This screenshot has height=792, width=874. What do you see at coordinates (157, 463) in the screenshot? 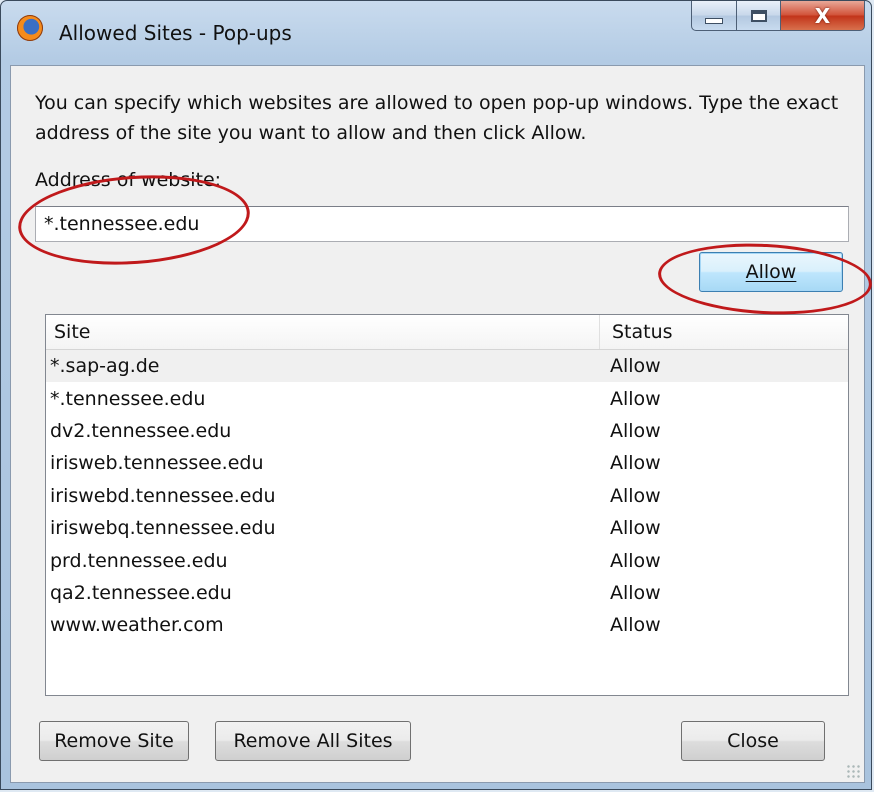
I see `row-site: irisweb.tennessee.edu` at bounding box center [157, 463].